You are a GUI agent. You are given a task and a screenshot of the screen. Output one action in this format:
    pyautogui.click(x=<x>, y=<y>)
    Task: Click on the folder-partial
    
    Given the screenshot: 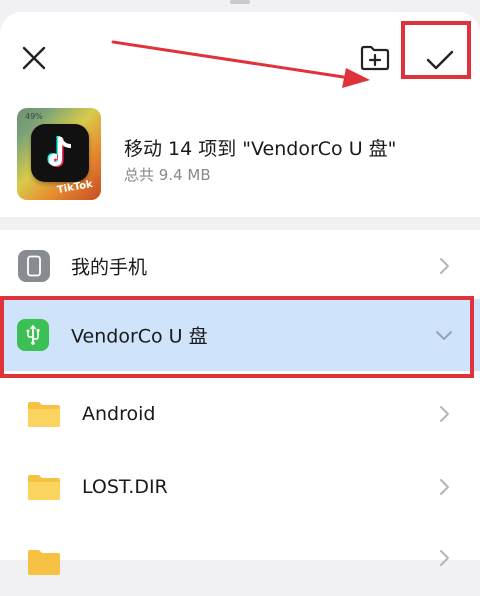 What is the action you would take?
    pyautogui.click(x=240, y=560)
    